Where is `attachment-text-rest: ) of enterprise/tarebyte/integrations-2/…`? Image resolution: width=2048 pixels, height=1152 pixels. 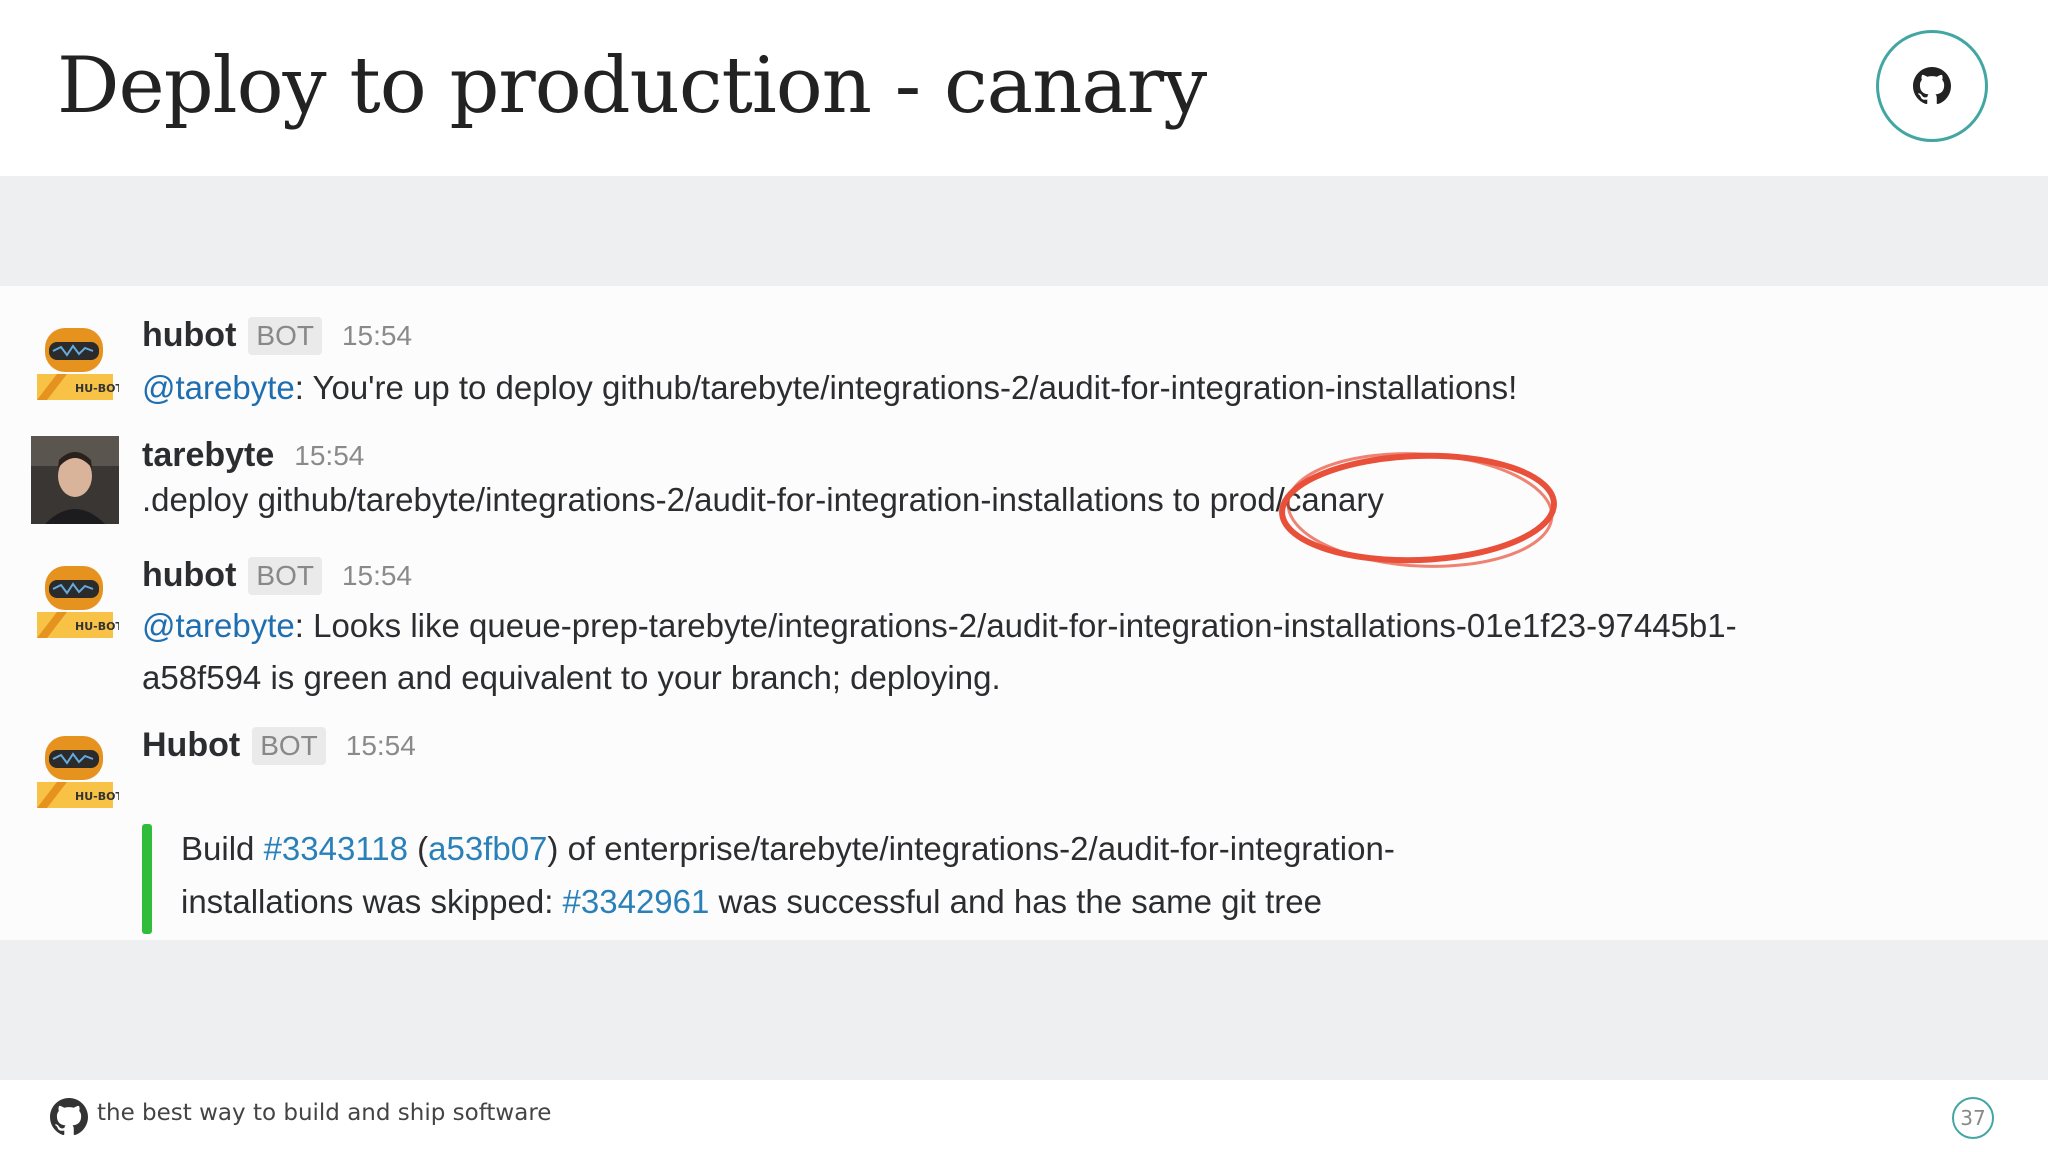
attachment-text-rest: ) of enterprise/tarebyte/integrations-2/… is located at coordinates (971, 848).